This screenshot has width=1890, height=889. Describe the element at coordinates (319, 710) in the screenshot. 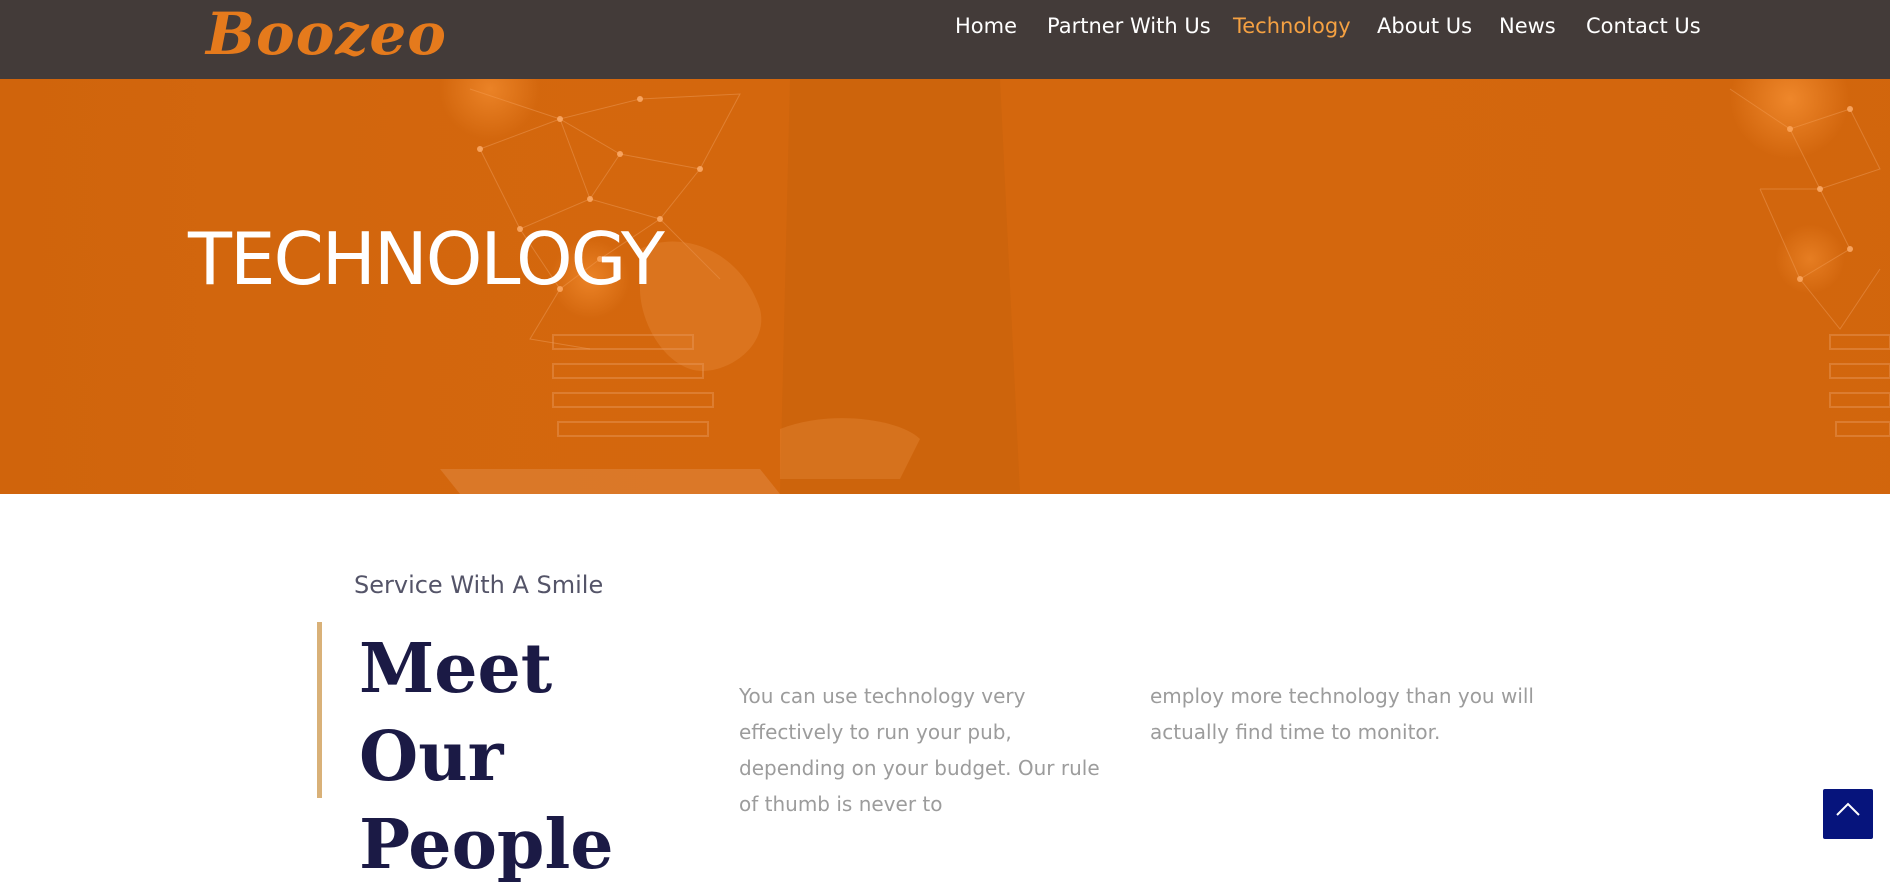

I see `heading-accent-bar` at that location.